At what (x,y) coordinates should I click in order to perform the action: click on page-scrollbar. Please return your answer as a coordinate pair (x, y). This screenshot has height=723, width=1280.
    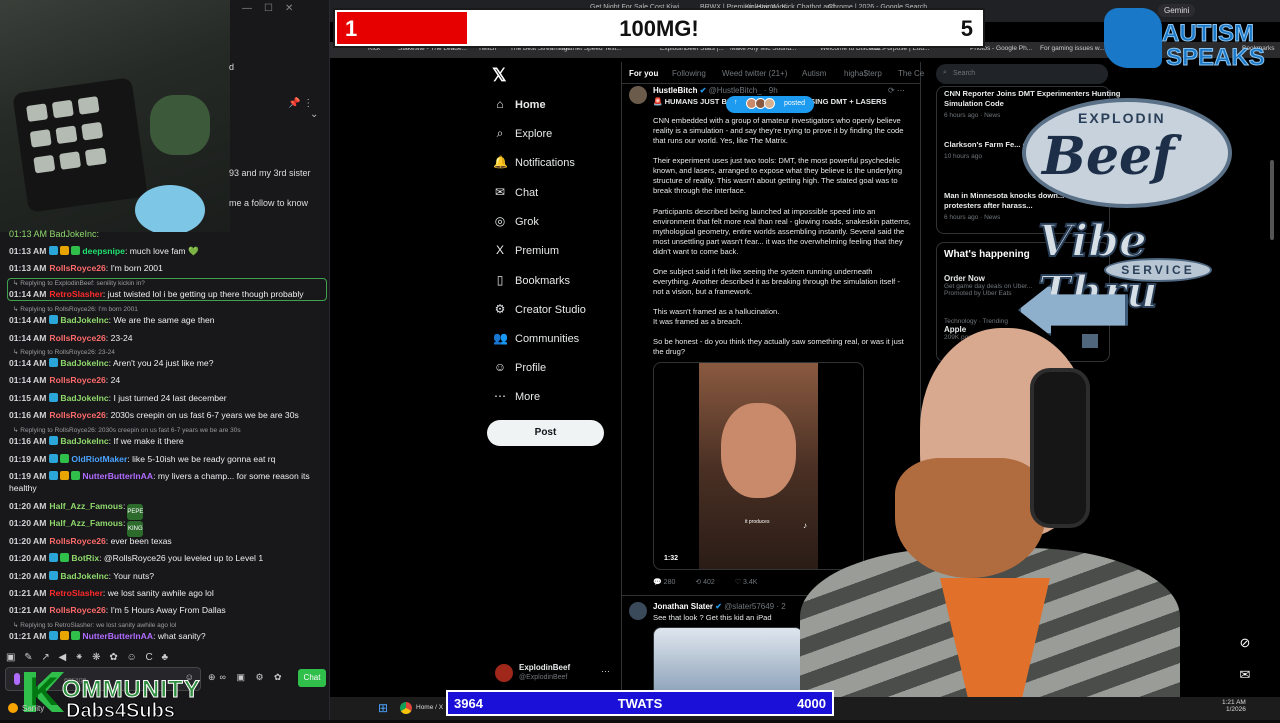
    Looking at the image, I should click on (1272, 360).